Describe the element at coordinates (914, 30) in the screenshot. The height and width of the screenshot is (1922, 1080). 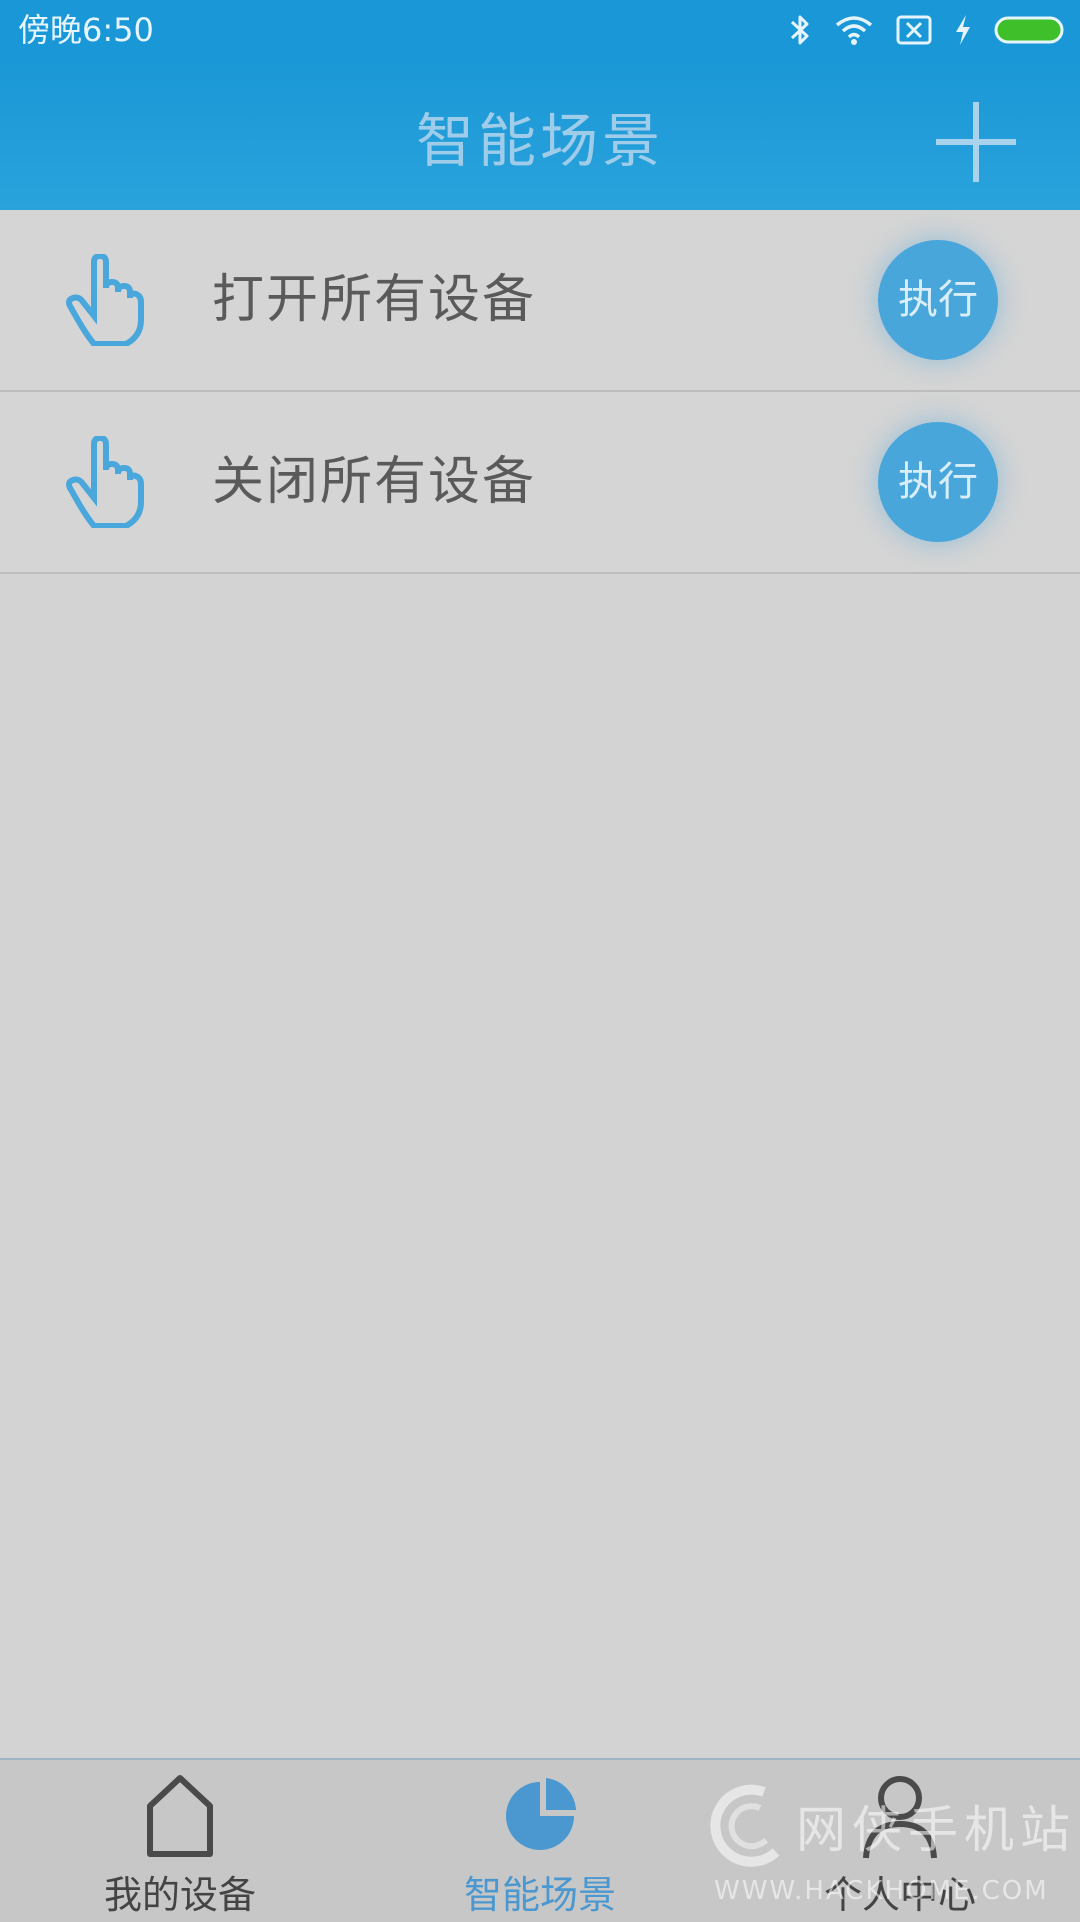
I see `no-sim-icon` at that location.